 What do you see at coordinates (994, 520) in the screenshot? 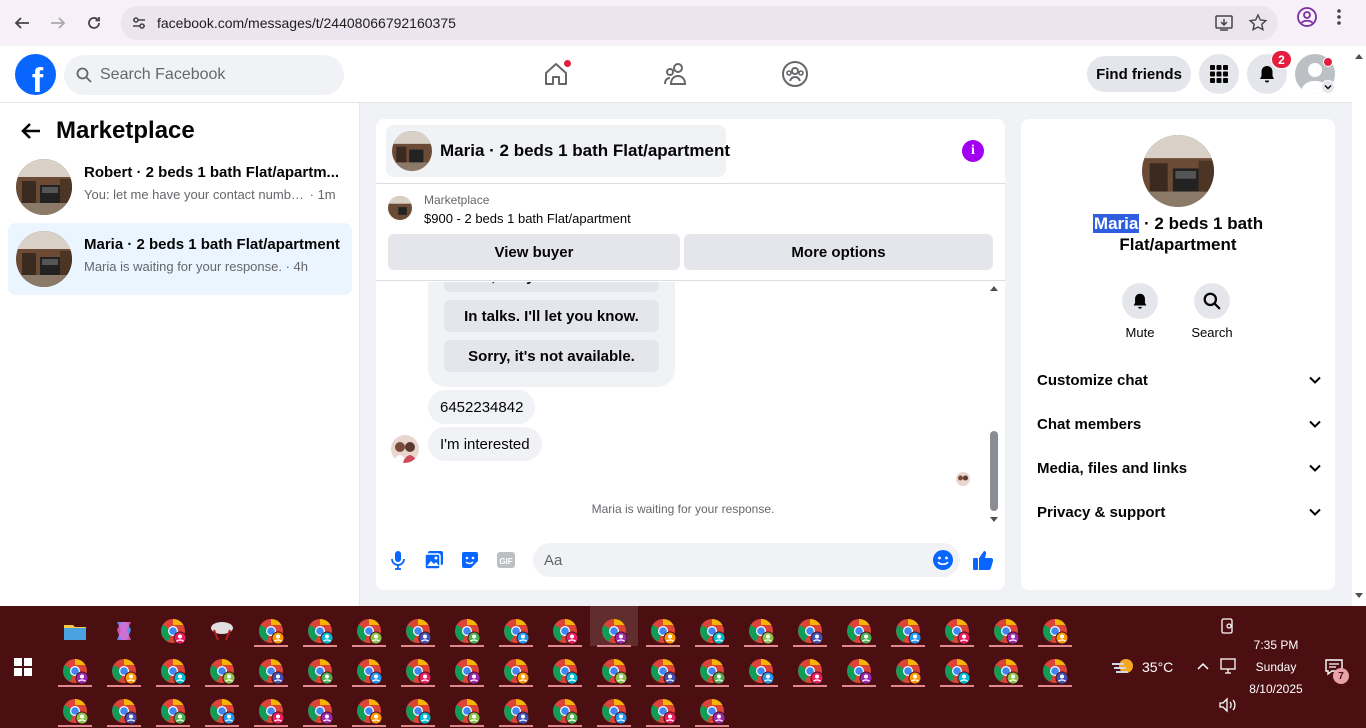
I see `scroll-down-icon` at bounding box center [994, 520].